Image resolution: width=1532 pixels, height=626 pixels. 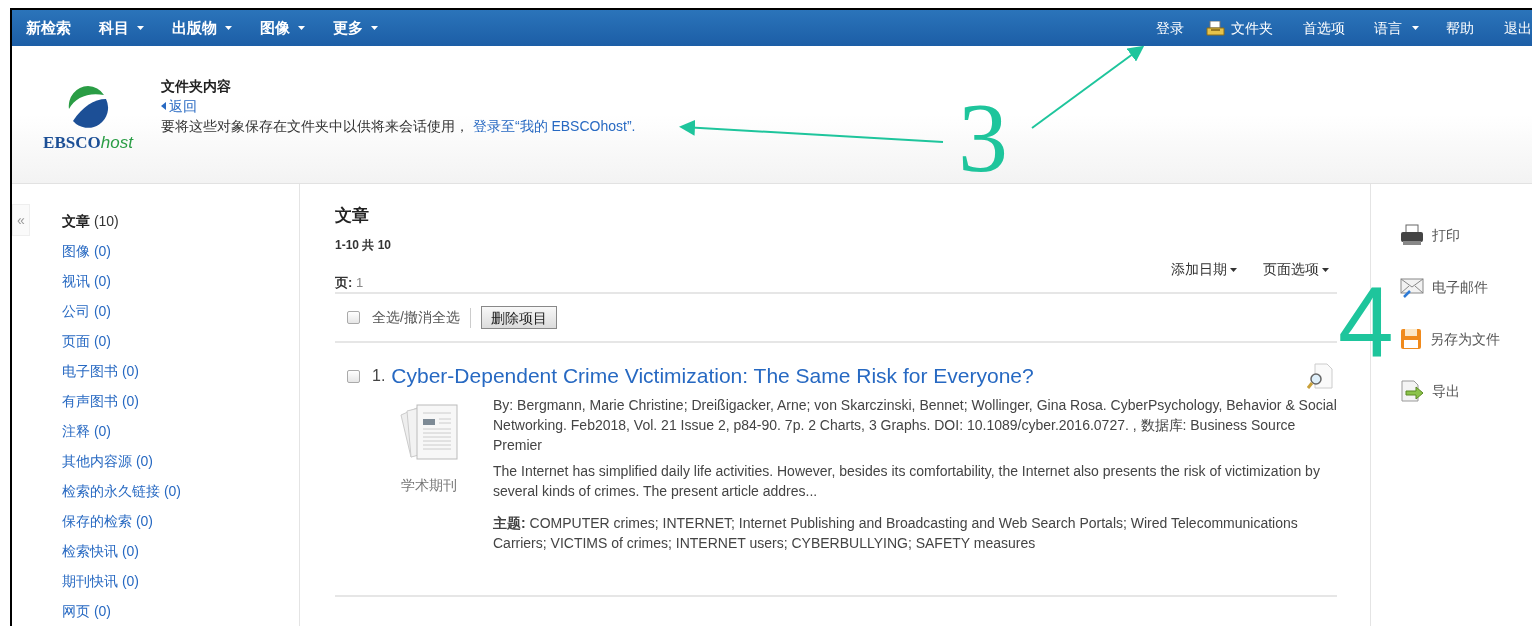 I want to click on sidebar-item: 有声图书 (0), so click(x=121, y=401).